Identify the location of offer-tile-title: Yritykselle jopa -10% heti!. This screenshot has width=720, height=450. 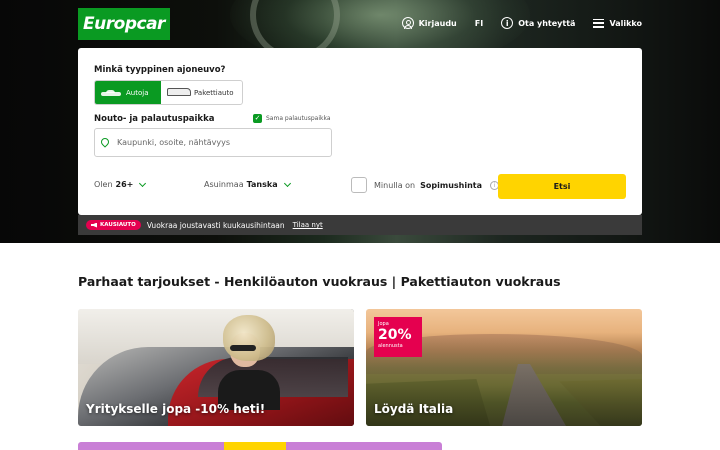
(176, 409).